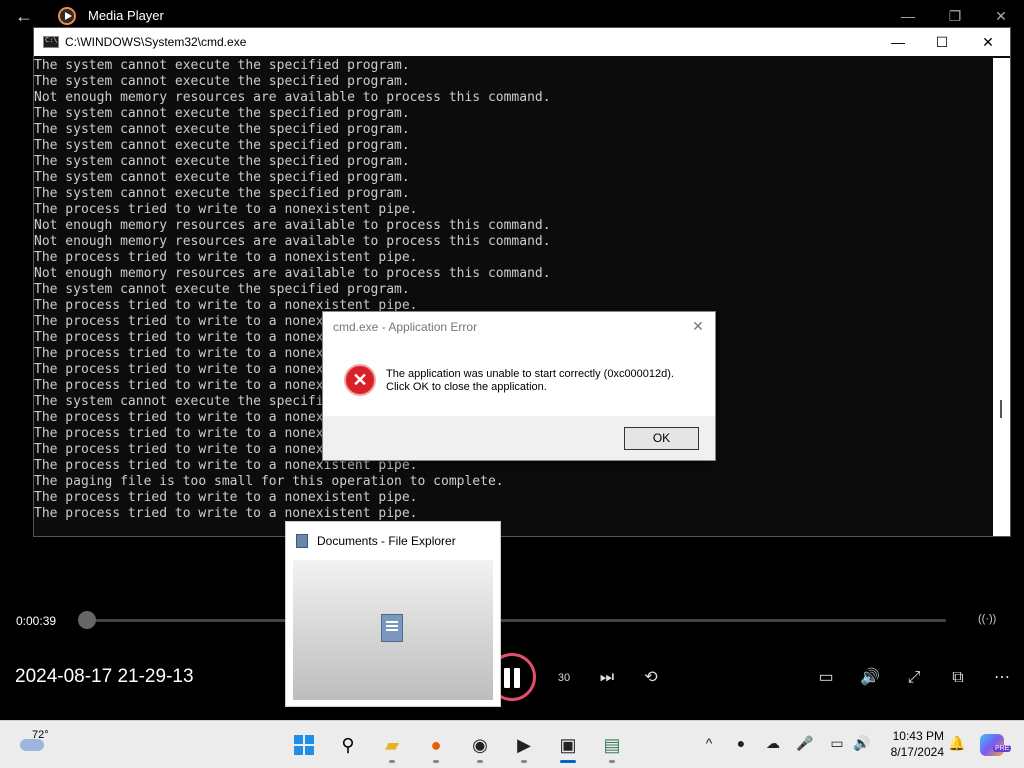 The width and height of the screenshot is (1024, 768). What do you see at coordinates (24, 16) in the screenshot?
I see `back-arrow-icon: ←` at bounding box center [24, 16].